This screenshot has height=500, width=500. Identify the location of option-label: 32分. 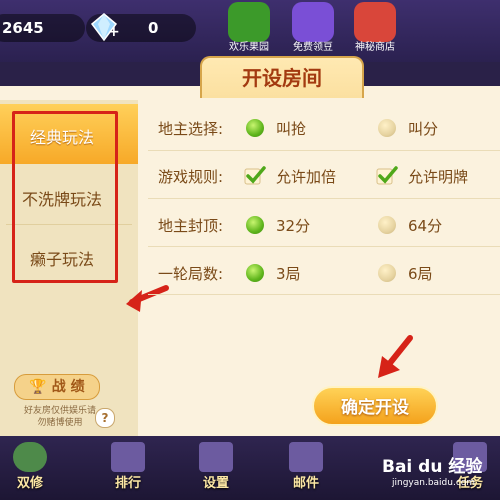
(293, 226).